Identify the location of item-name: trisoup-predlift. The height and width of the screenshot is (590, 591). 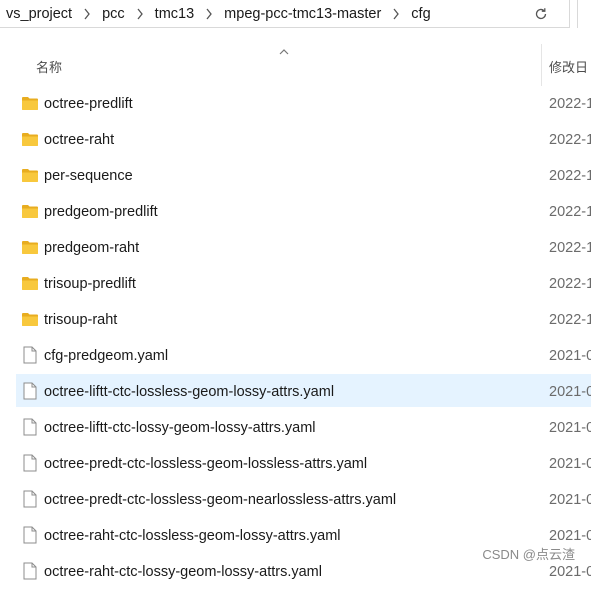
(90, 284).